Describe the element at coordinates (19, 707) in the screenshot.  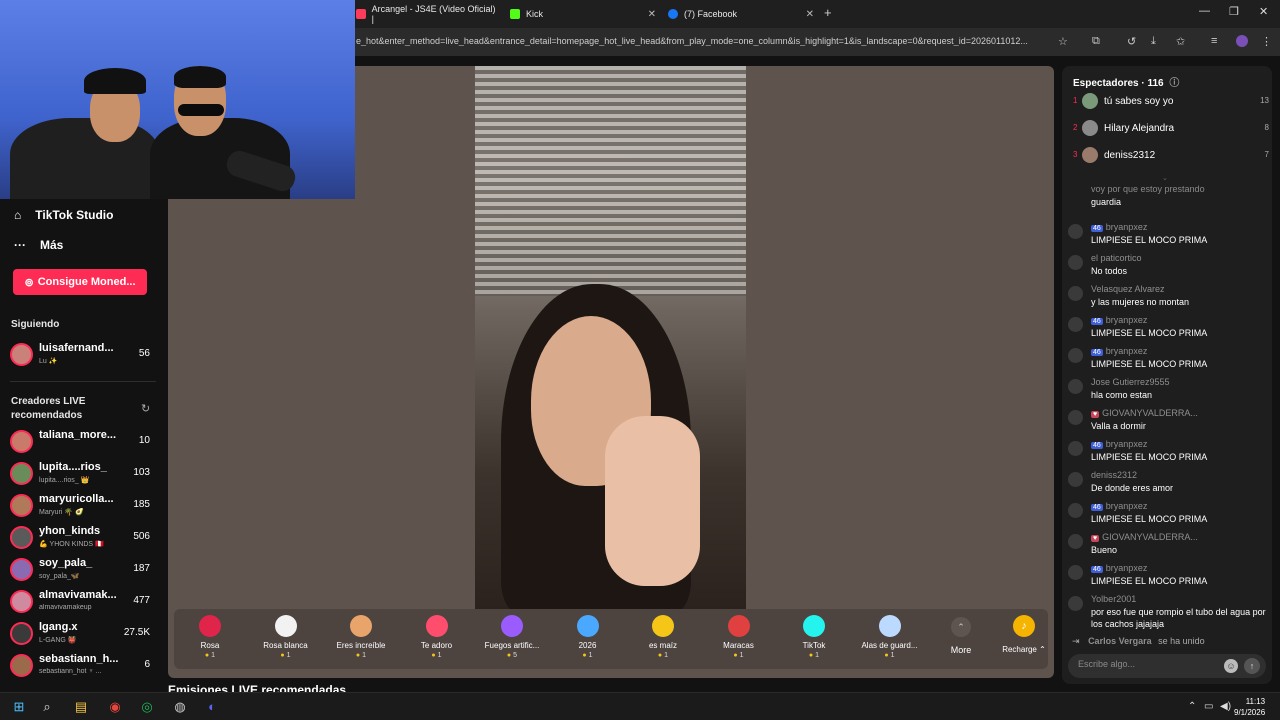
I see `windows-start-icon: ⊞` at that location.